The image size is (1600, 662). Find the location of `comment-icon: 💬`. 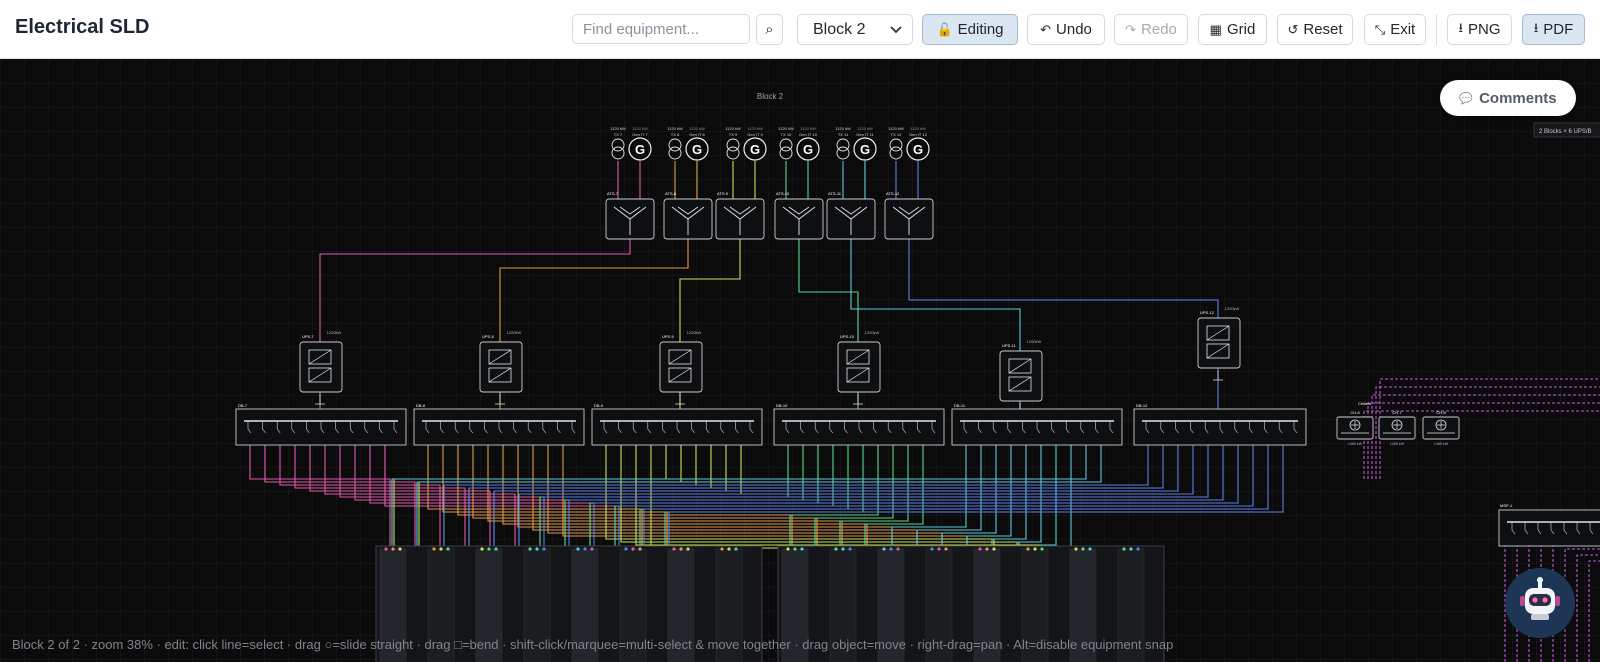

comment-icon: 💬 is located at coordinates (1466, 98).